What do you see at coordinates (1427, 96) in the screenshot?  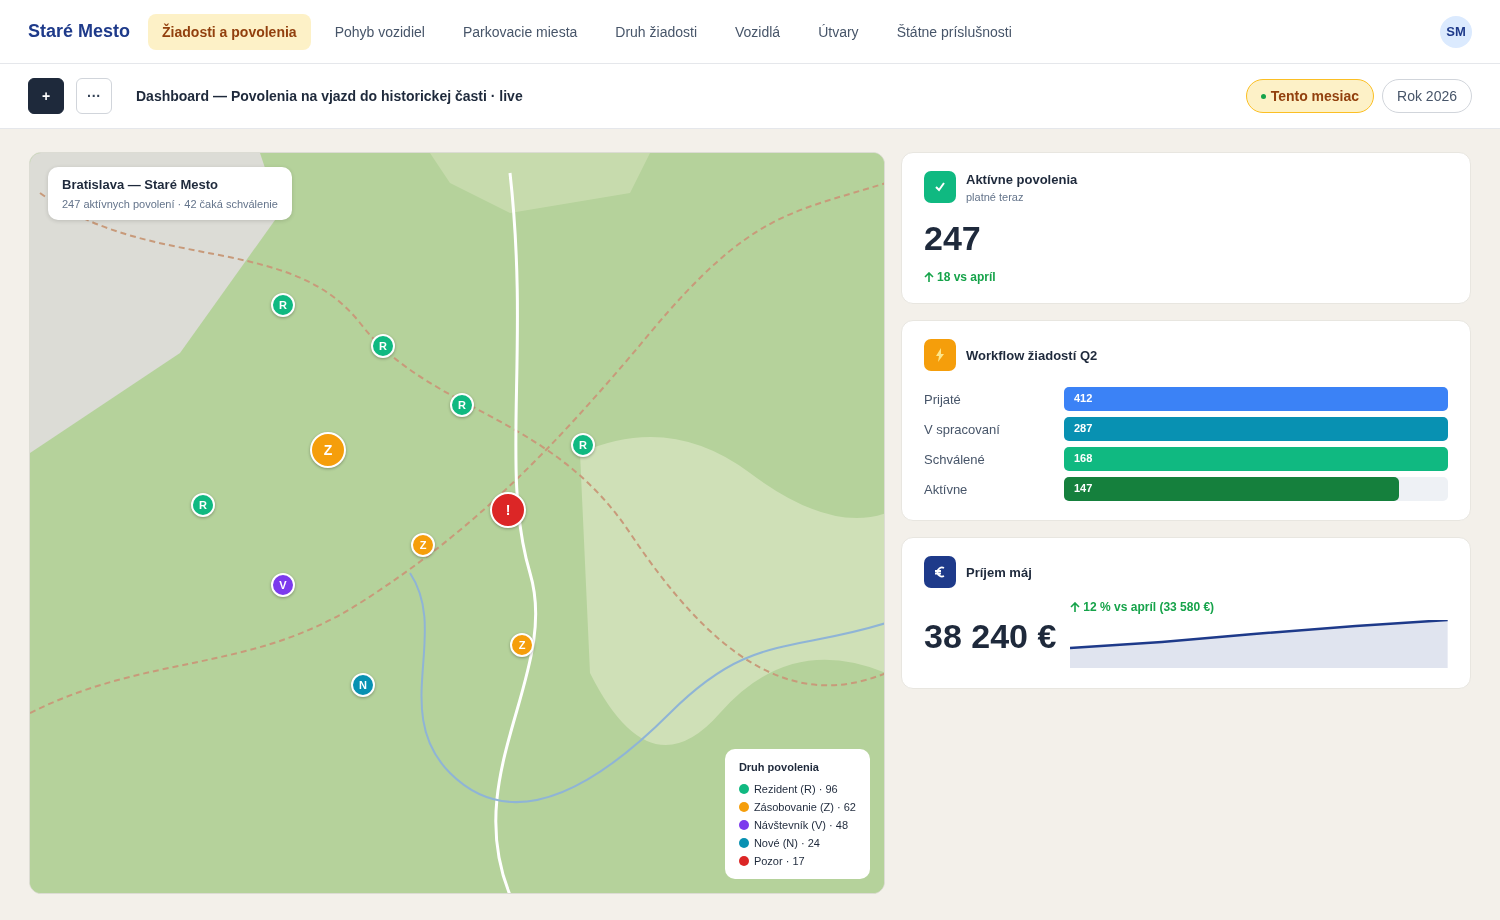 I see `period-filter: Rok 2026` at bounding box center [1427, 96].